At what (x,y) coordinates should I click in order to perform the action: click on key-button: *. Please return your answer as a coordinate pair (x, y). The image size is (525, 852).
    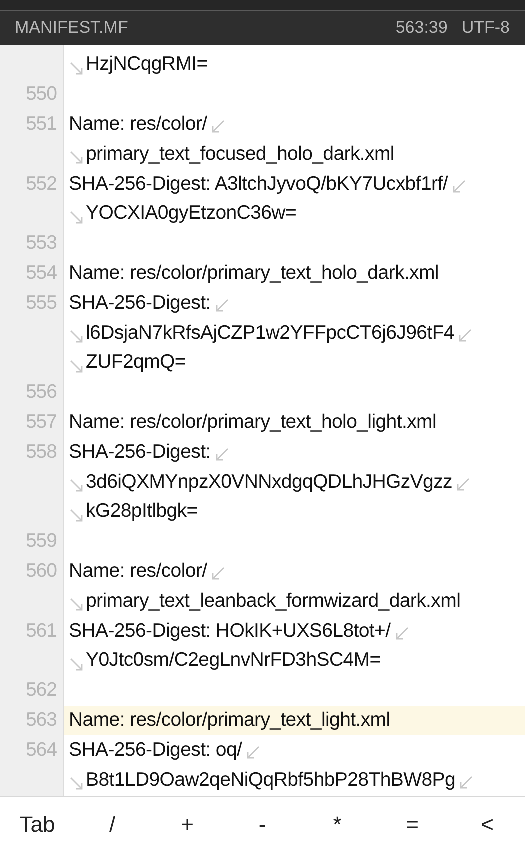
    Looking at the image, I should click on (337, 824).